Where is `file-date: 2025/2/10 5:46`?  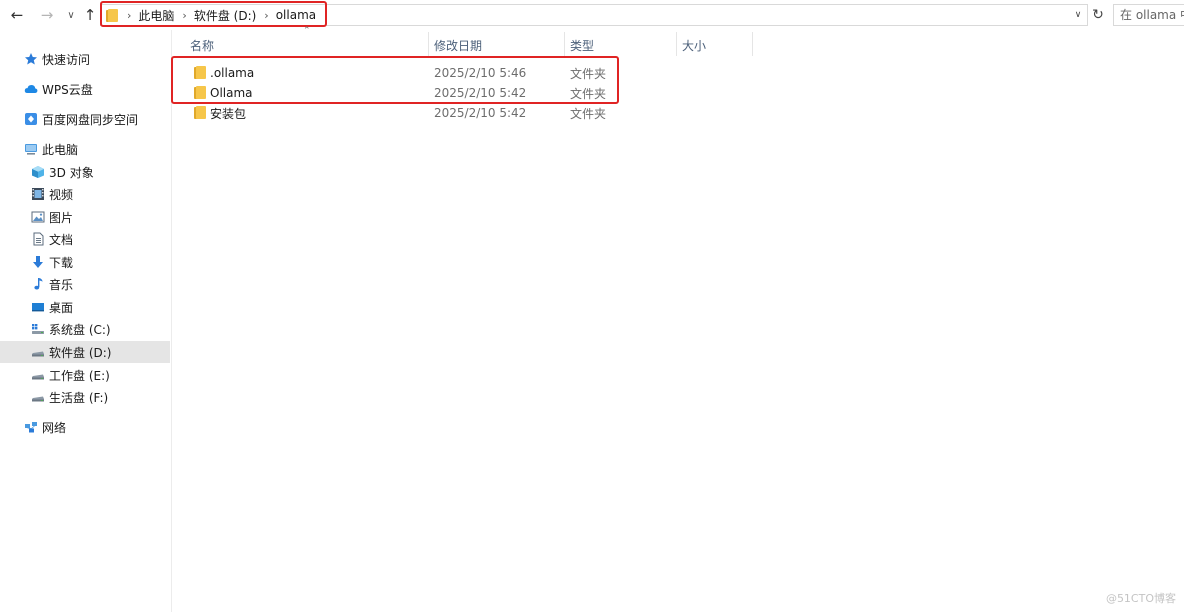 file-date: 2025/2/10 5:46 is located at coordinates (480, 73).